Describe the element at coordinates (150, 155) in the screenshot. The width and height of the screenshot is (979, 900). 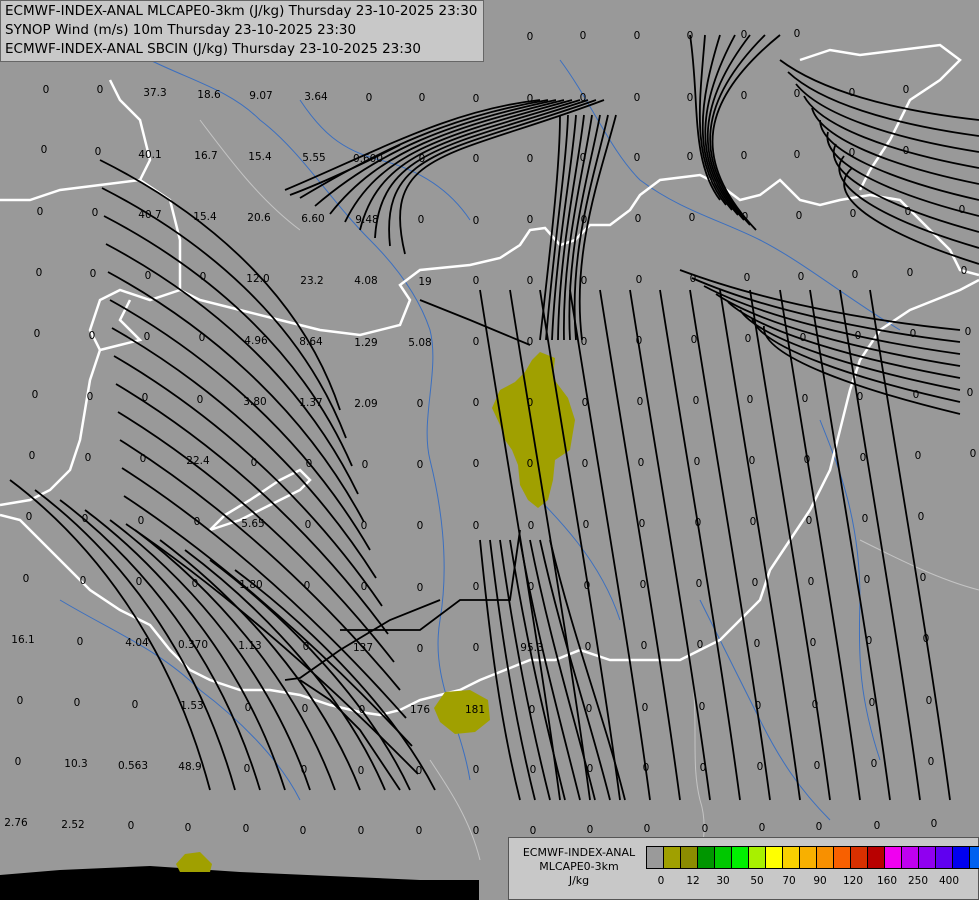
I see `cape-value: 40.1` at that location.